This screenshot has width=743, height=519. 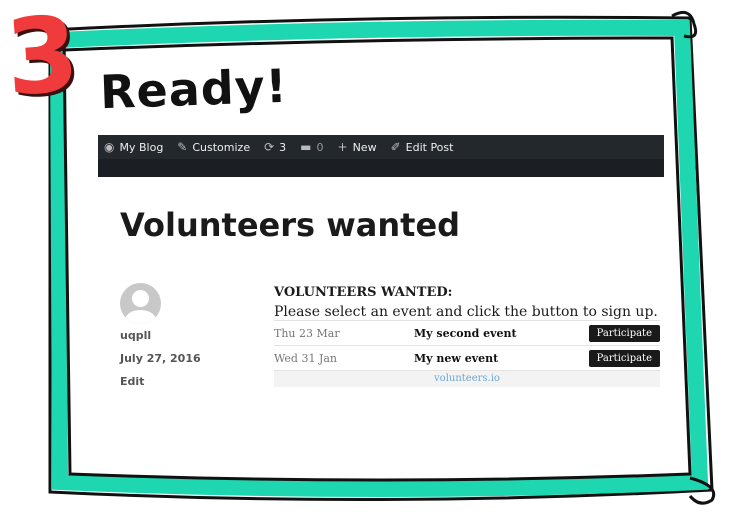 I want to click on admin-bar-customize: ✎ Customize, so click(x=213, y=147).